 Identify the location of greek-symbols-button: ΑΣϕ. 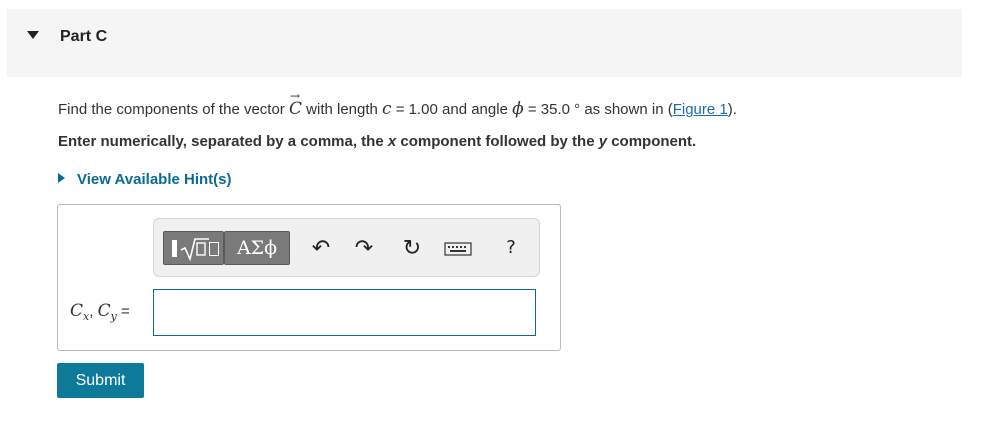
(257, 248).